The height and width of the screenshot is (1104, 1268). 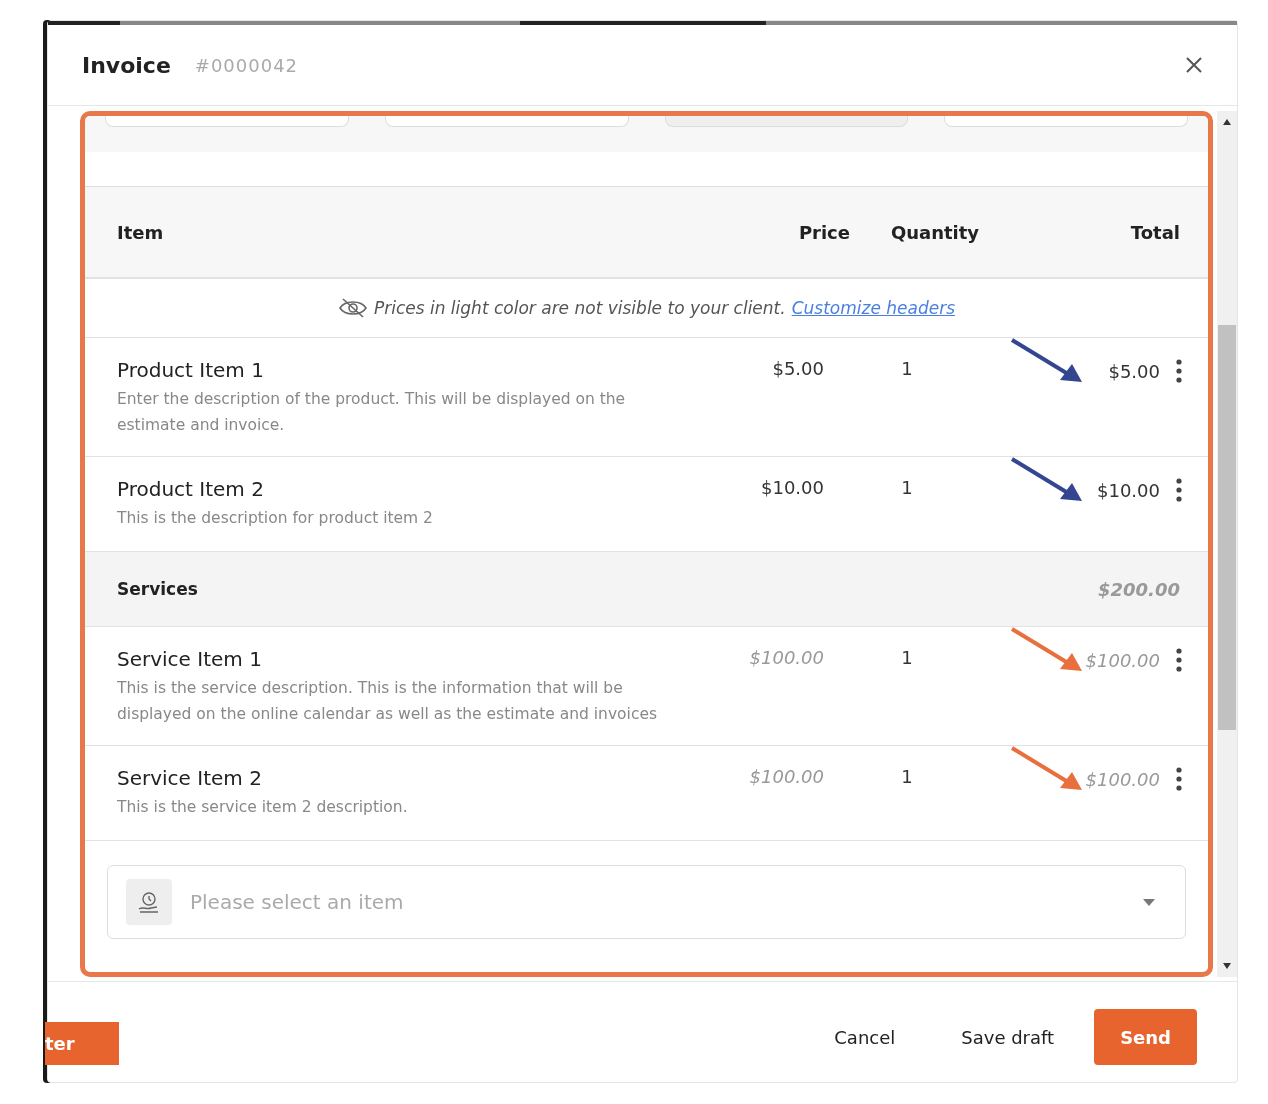 I want to click on notice-text: Prices in light color are not visible to your client., so click(x=579, y=308).